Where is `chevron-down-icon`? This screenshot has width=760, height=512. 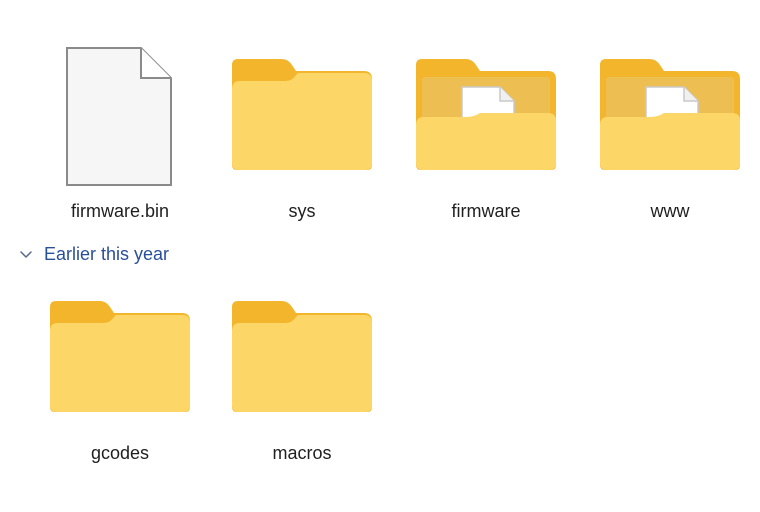
chevron-down-icon is located at coordinates (26, 254).